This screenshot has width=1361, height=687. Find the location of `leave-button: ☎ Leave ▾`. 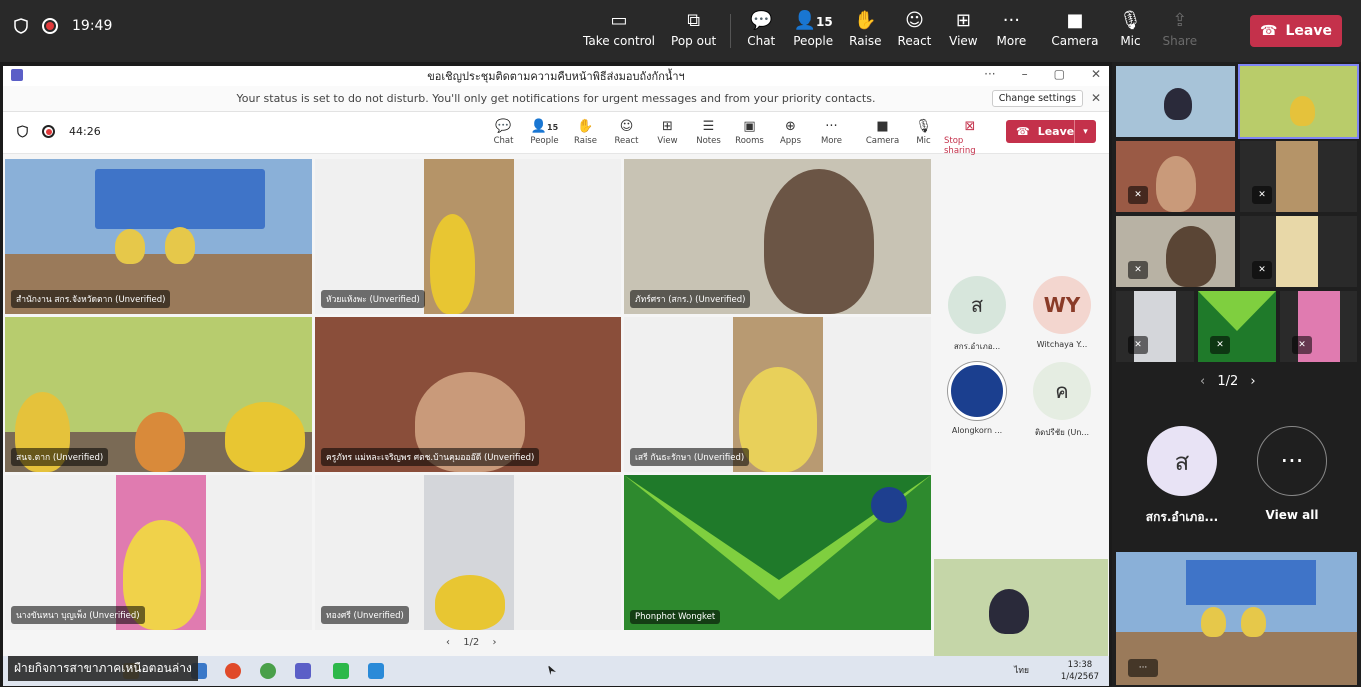

leave-button: ☎ Leave ▾ is located at coordinates (1051, 131).